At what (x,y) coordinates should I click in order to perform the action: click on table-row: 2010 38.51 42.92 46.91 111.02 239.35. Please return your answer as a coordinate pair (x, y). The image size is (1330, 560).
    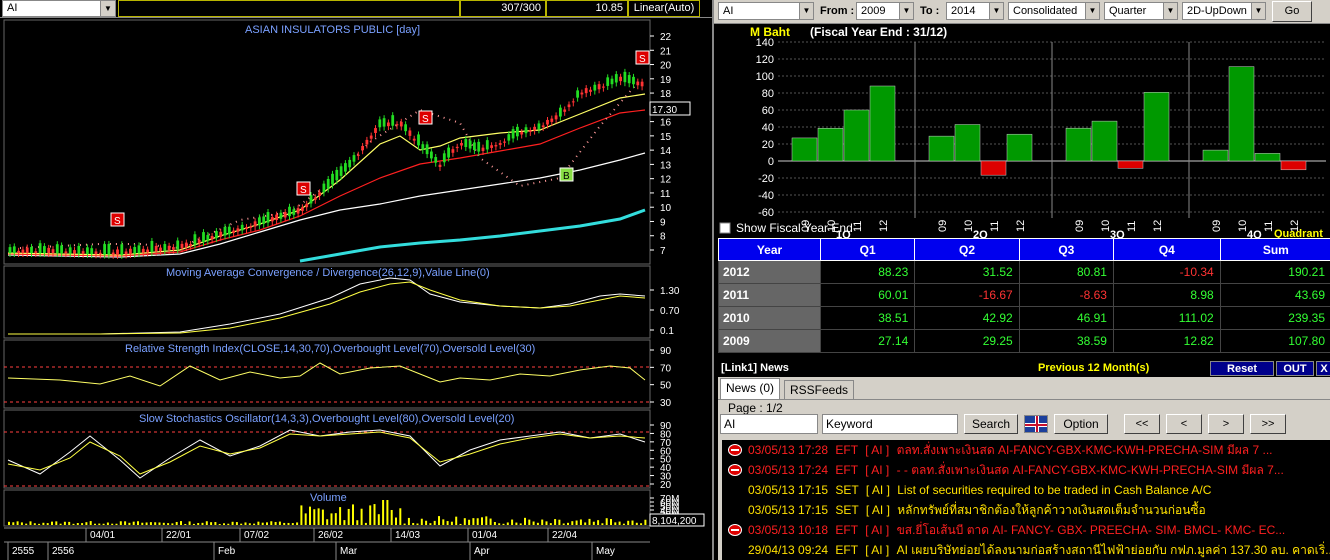
    Looking at the image, I should click on (1024, 318).